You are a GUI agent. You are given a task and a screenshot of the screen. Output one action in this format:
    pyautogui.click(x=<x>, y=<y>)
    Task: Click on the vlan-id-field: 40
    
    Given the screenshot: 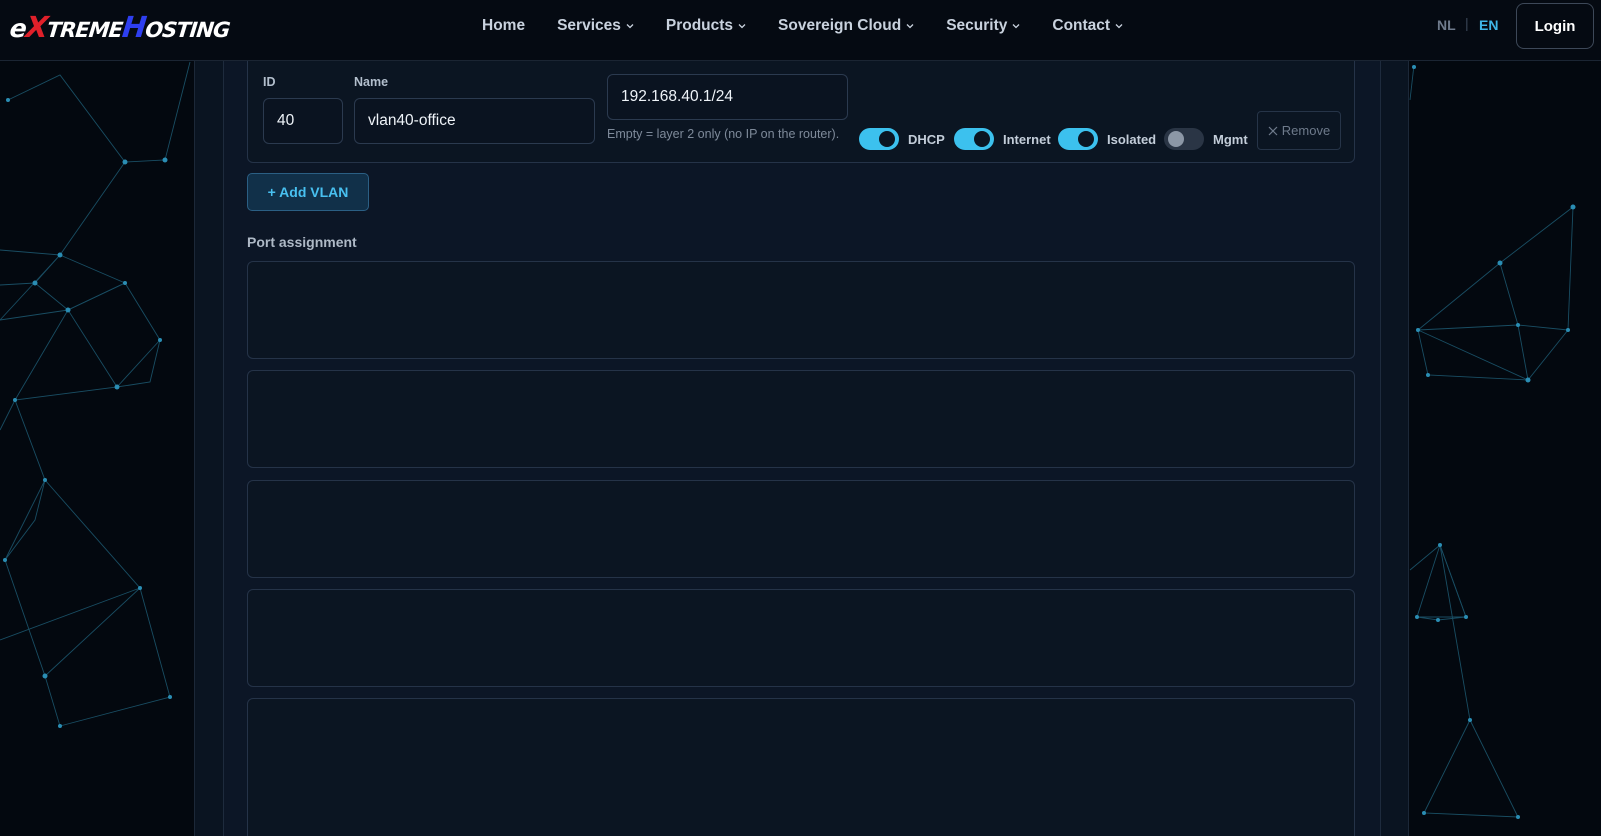 What is the action you would take?
    pyautogui.click(x=303, y=121)
    